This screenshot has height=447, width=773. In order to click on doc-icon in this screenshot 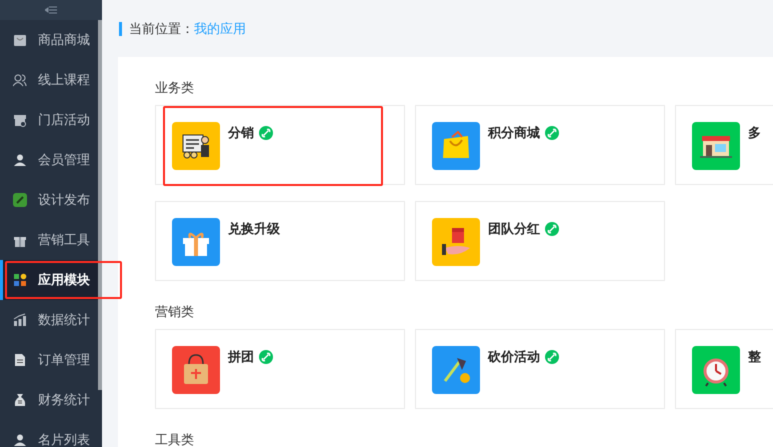, I will do `click(20, 360)`.